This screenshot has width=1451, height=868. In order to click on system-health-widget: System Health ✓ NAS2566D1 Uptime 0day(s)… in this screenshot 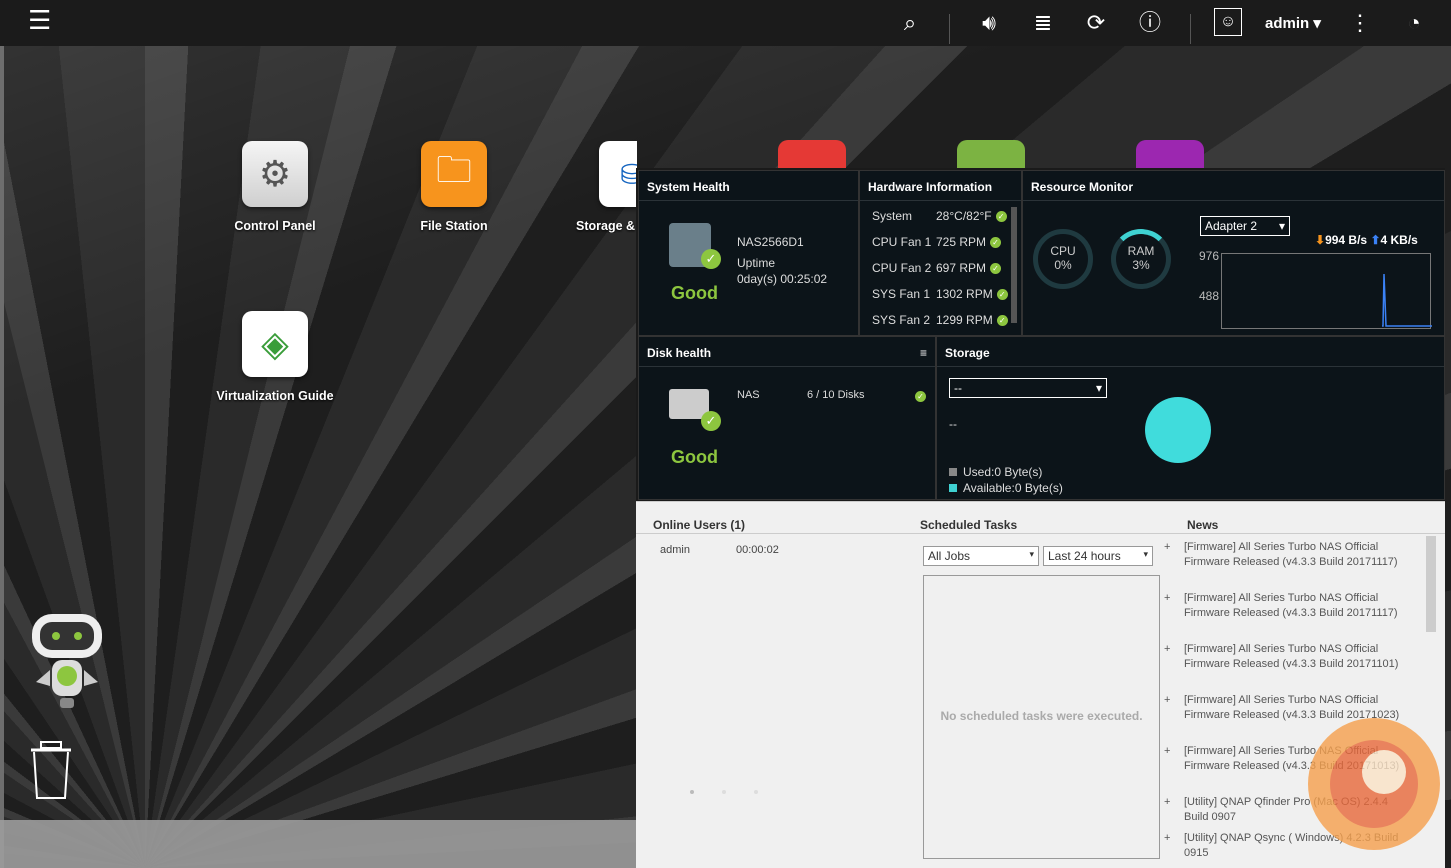, I will do `click(748, 253)`.